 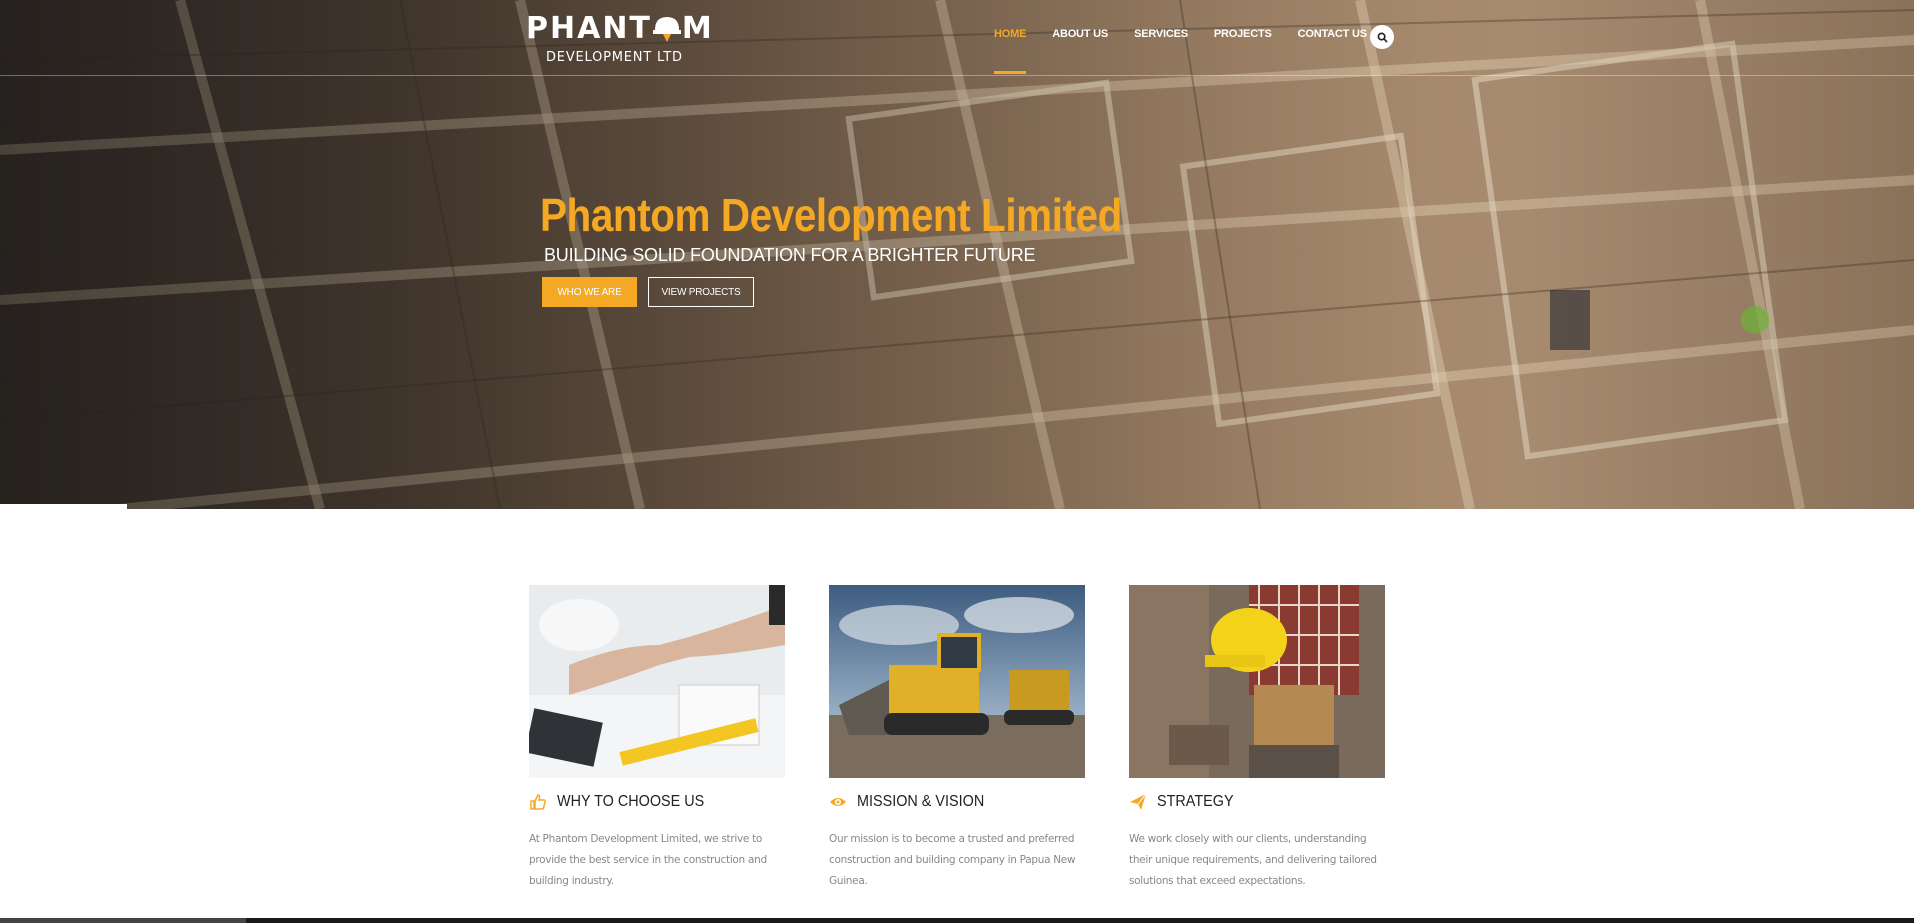 I want to click on worker-helmet-photo, so click(x=1257, y=681).